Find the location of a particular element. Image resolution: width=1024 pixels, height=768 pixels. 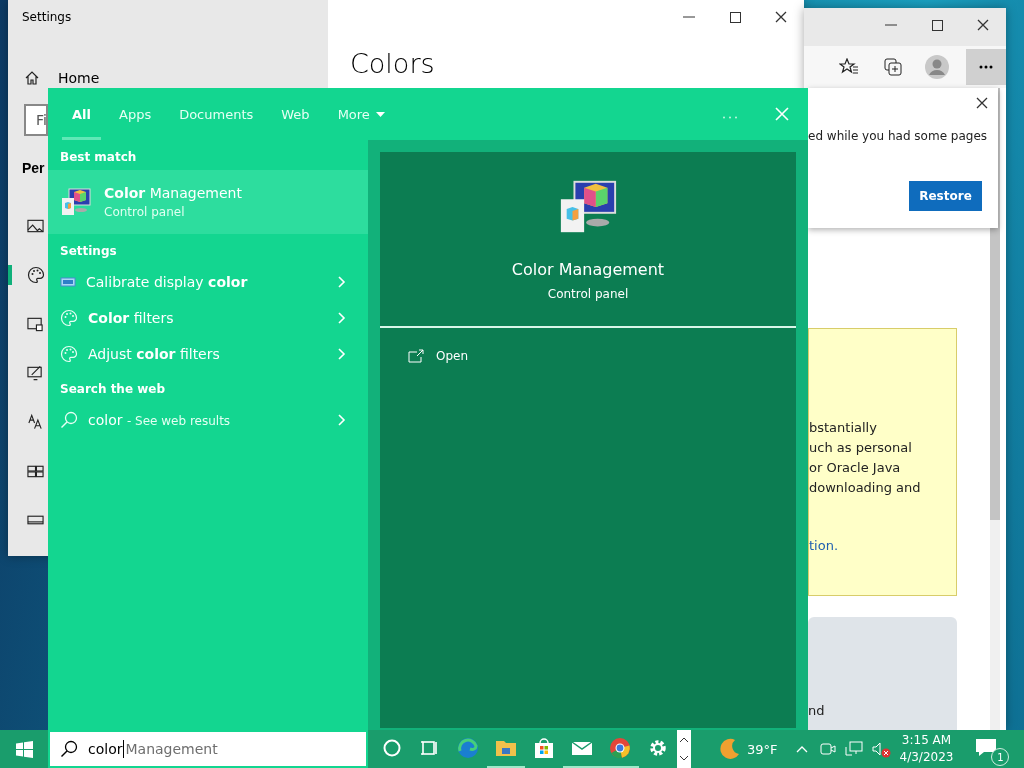

page-title: Colors is located at coordinates (392, 63).